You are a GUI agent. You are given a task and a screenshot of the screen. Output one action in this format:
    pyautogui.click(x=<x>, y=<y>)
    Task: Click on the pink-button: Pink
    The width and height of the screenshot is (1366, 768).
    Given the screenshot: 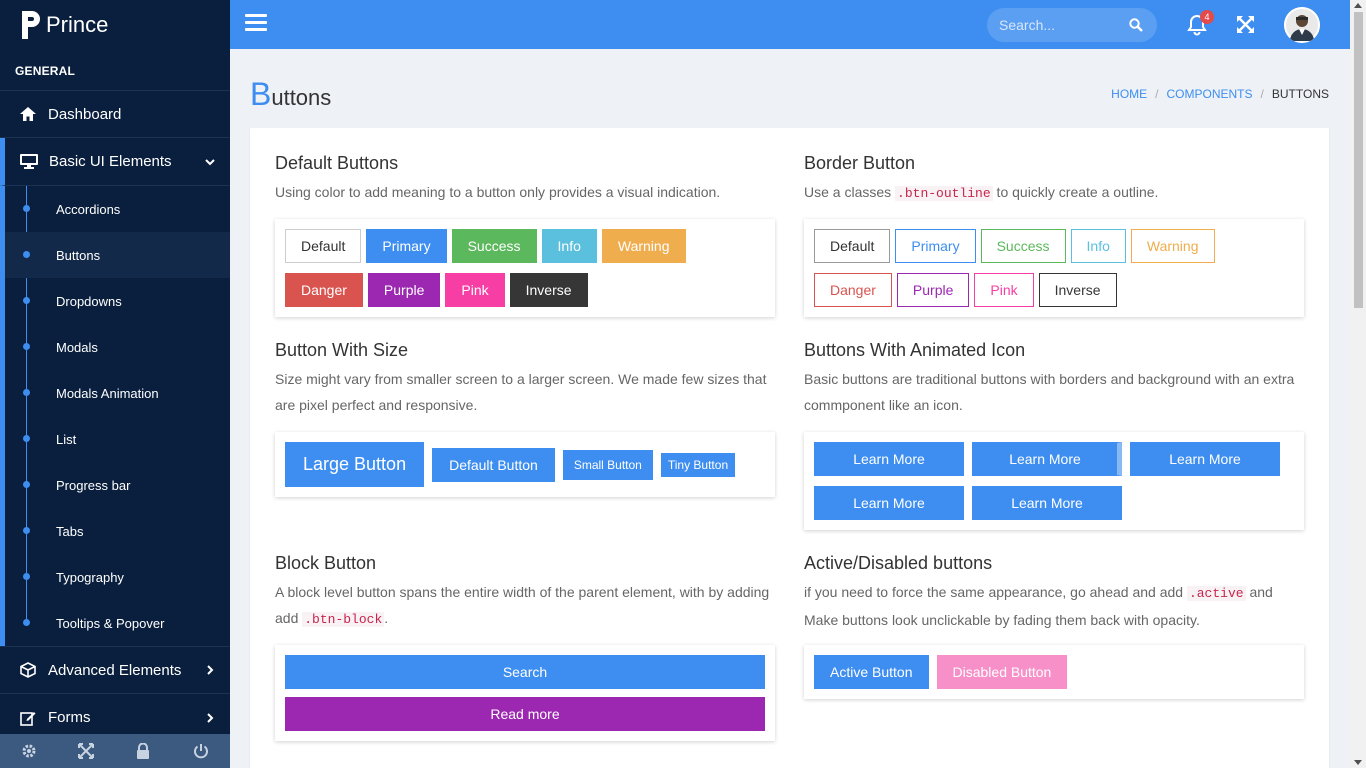 What is the action you would take?
    pyautogui.click(x=475, y=290)
    